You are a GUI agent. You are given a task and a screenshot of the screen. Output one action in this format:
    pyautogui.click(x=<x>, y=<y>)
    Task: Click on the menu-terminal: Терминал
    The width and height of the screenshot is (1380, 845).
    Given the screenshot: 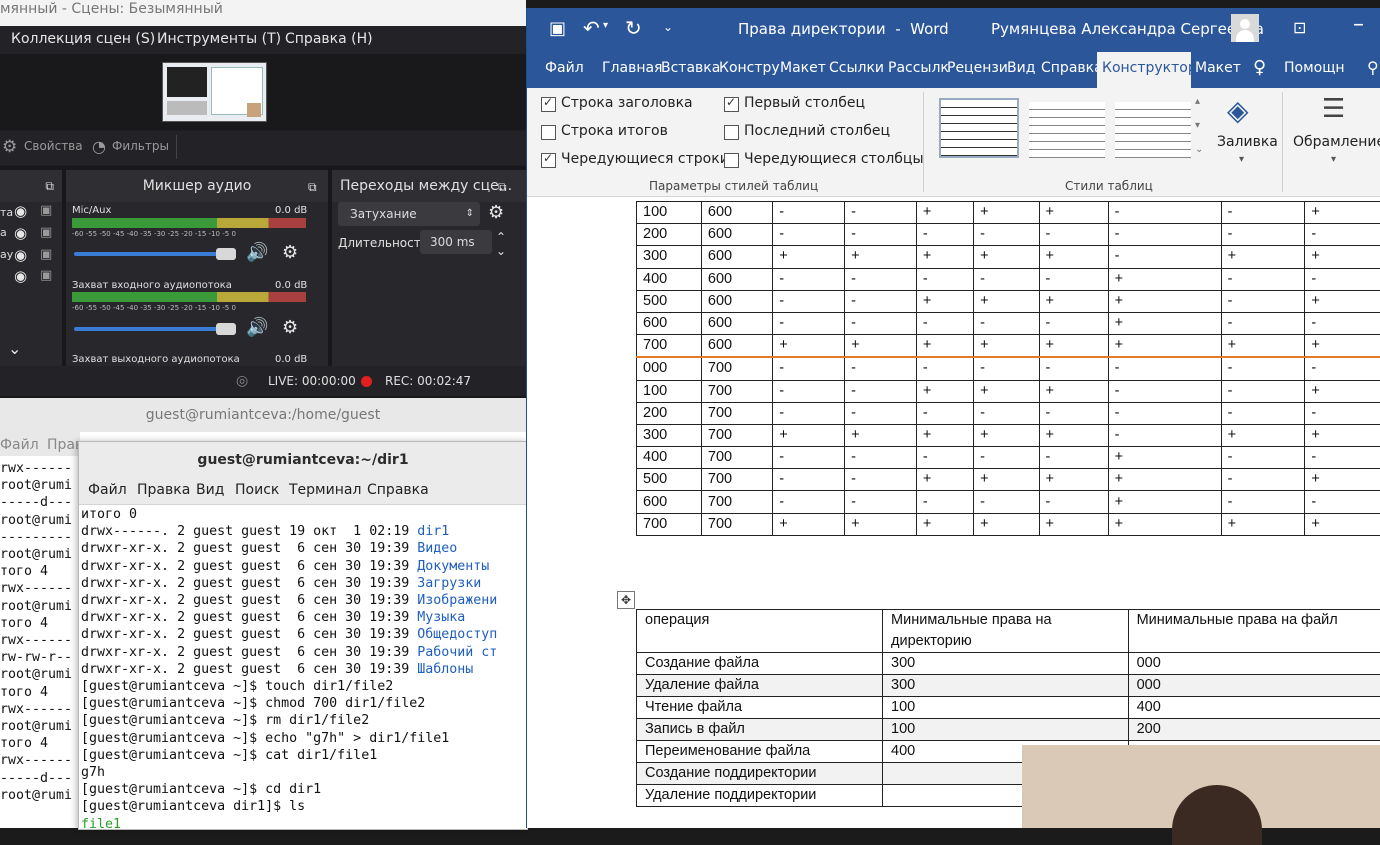 What is the action you would take?
    pyautogui.click(x=325, y=490)
    